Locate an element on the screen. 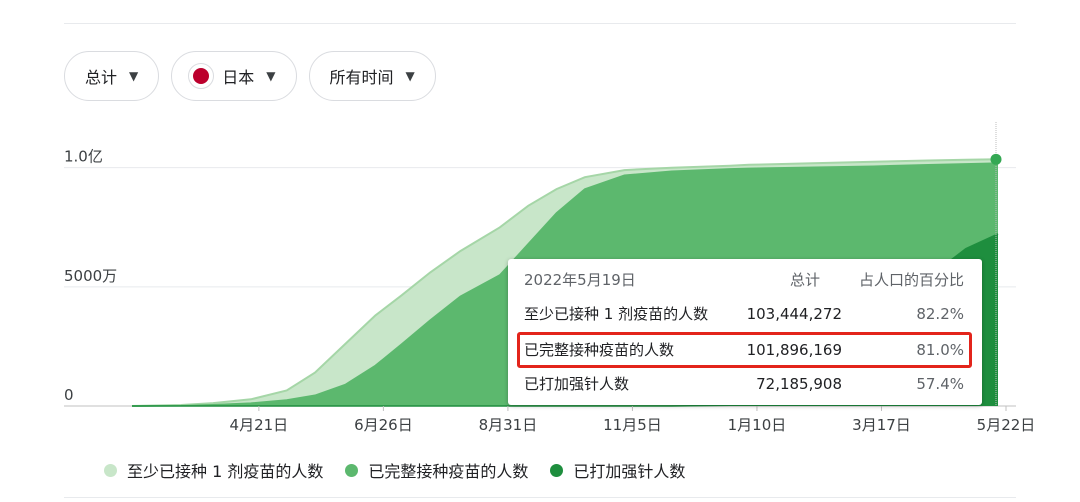 Image resolution: width=1080 pixels, height=502 pixels. hover-point is located at coordinates (996, 159).